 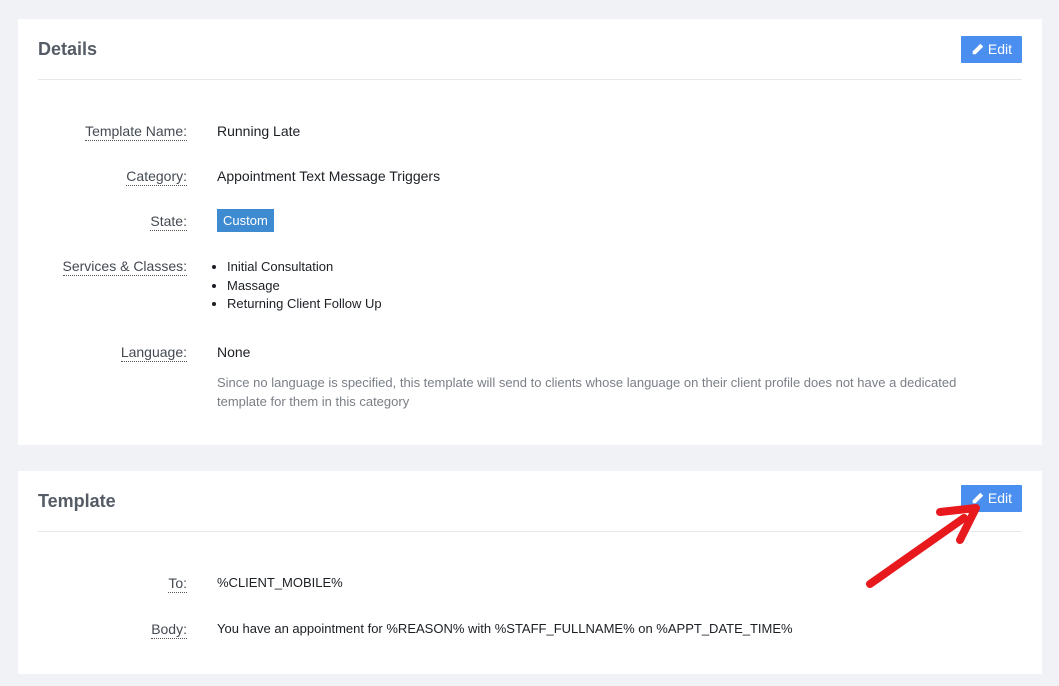 What do you see at coordinates (177, 584) in the screenshot?
I see `to-label: To:` at bounding box center [177, 584].